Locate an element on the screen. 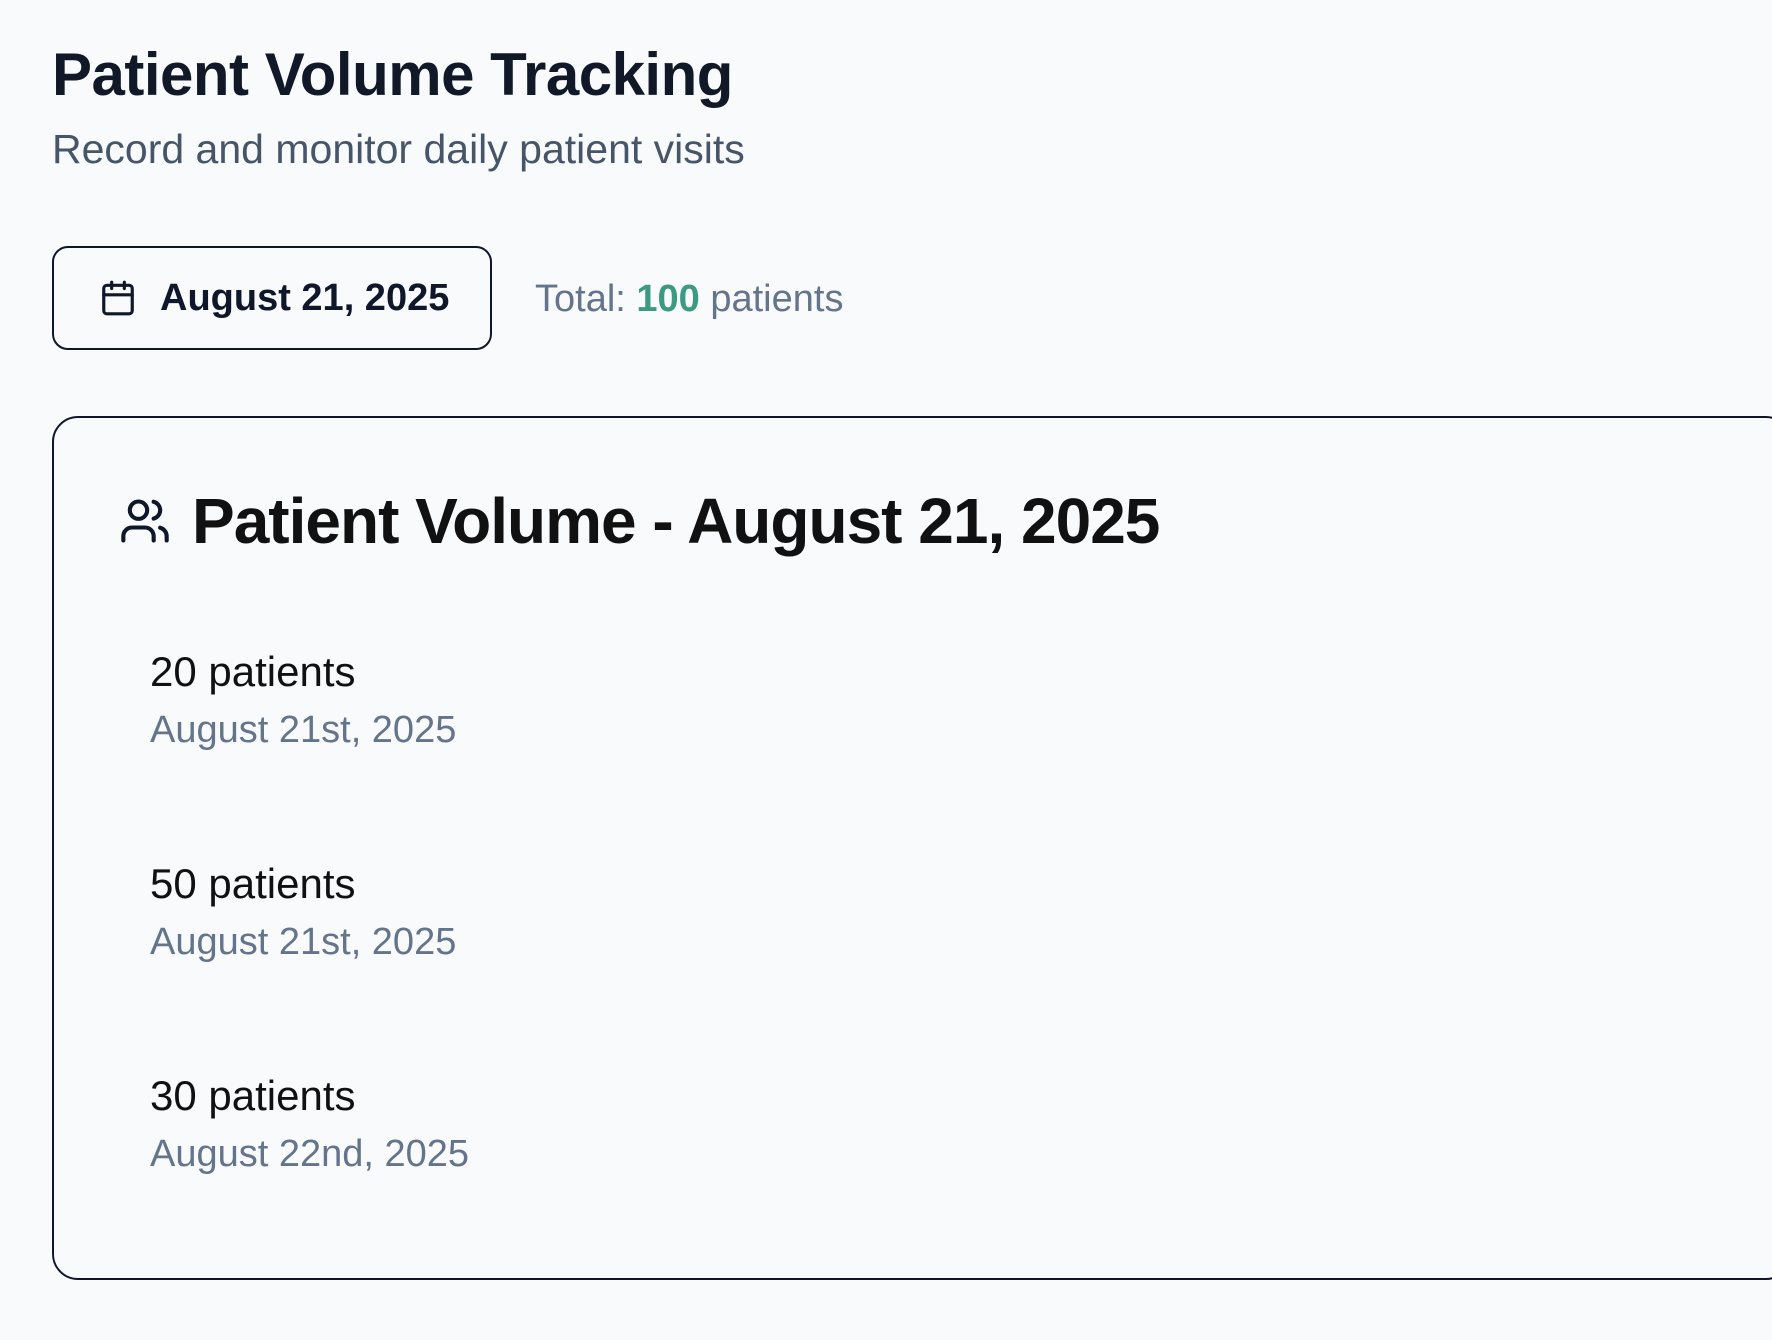 The height and width of the screenshot is (1340, 1772). entry-date: August 22nd, 2025 is located at coordinates (310, 1154).